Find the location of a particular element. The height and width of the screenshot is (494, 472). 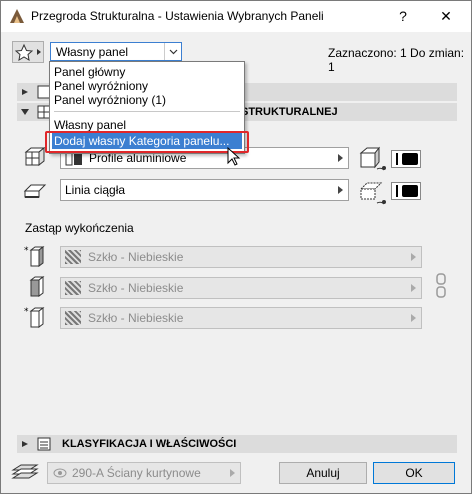

favorites-button is located at coordinates (28, 52).